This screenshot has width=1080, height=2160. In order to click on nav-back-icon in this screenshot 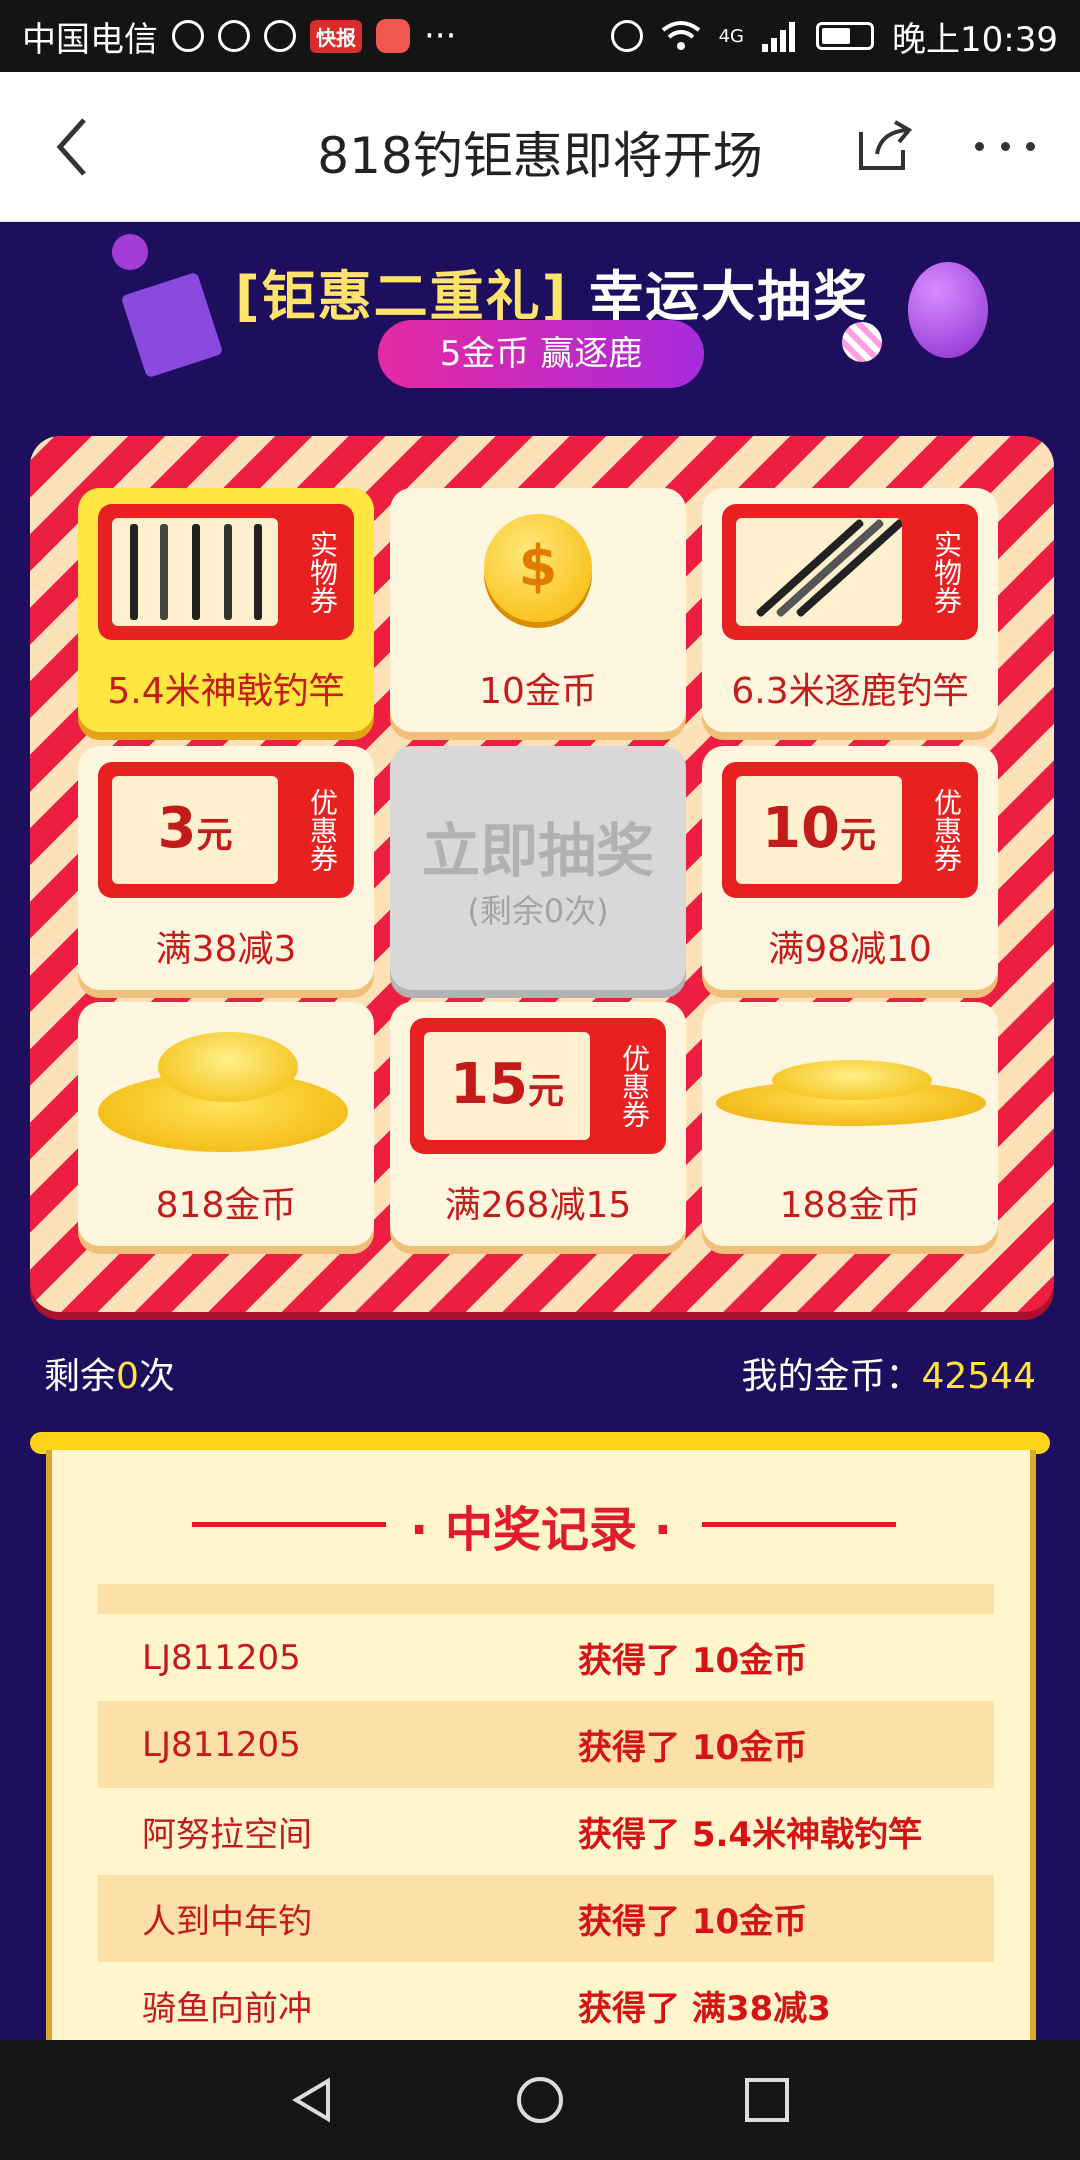, I will do `click(313, 2100)`.